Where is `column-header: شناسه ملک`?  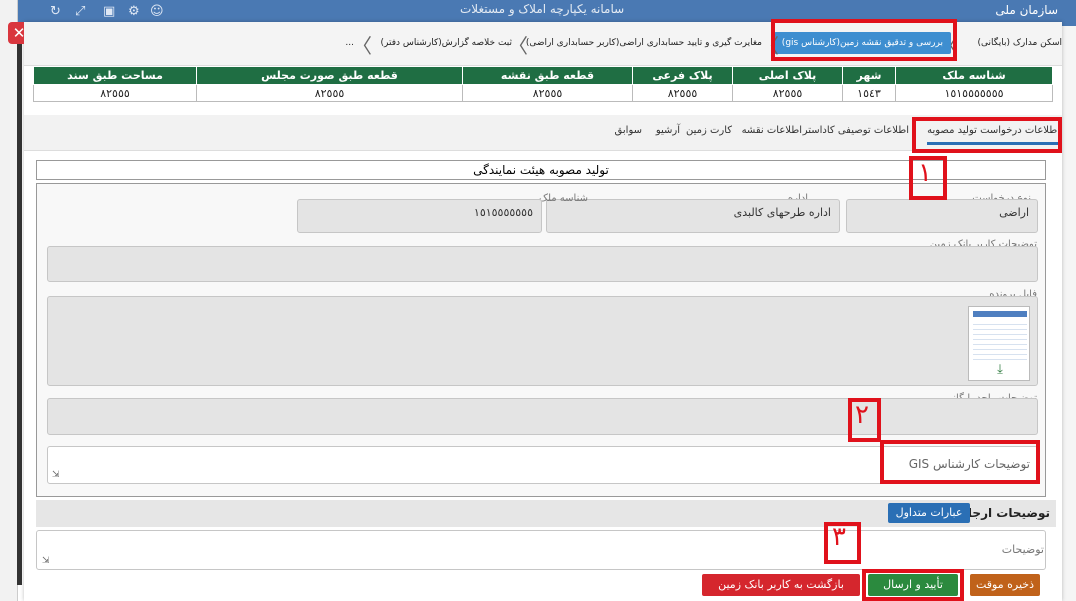 column-header: شناسه ملک is located at coordinates (974, 75).